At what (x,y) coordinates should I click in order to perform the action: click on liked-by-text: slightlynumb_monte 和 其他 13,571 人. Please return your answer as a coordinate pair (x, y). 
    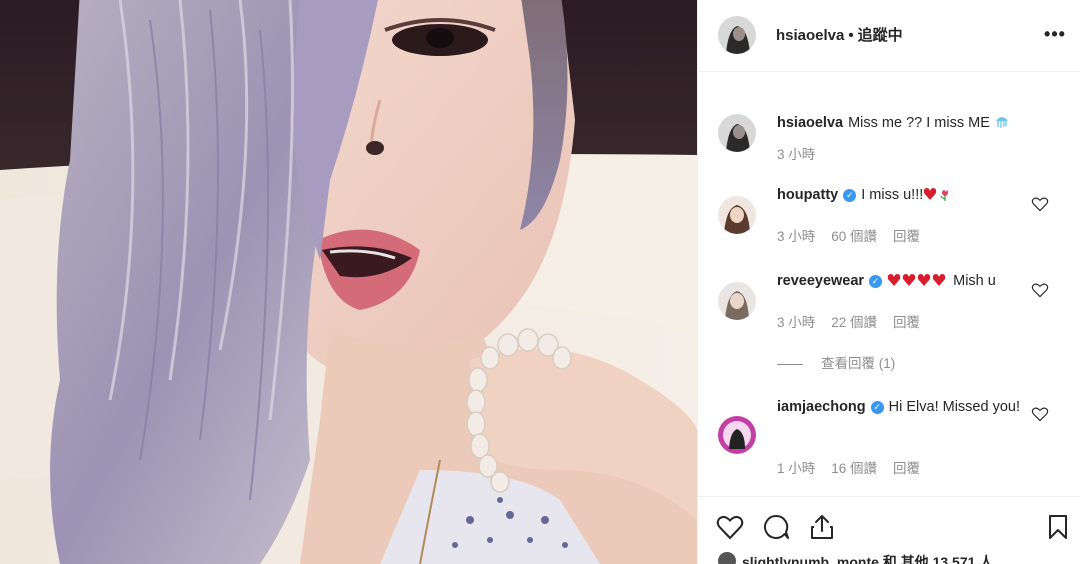
    Looking at the image, I should click on (867, 559).